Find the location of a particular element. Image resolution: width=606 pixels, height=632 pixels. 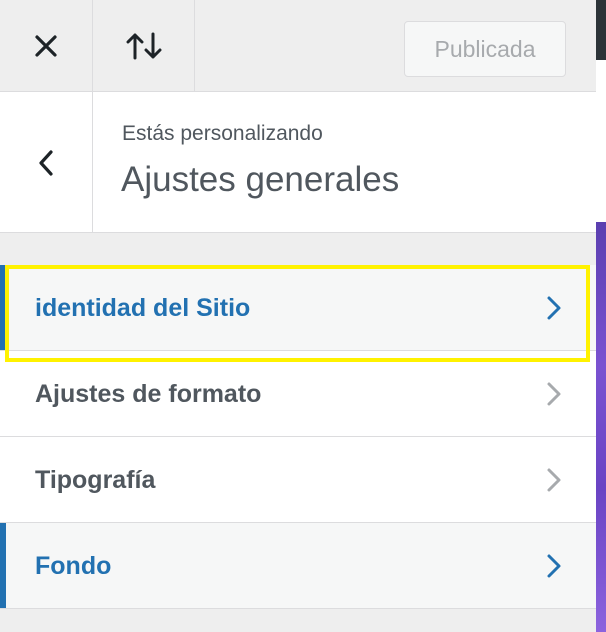

section-typography: Tipografía is located at coordinates (298, 480).